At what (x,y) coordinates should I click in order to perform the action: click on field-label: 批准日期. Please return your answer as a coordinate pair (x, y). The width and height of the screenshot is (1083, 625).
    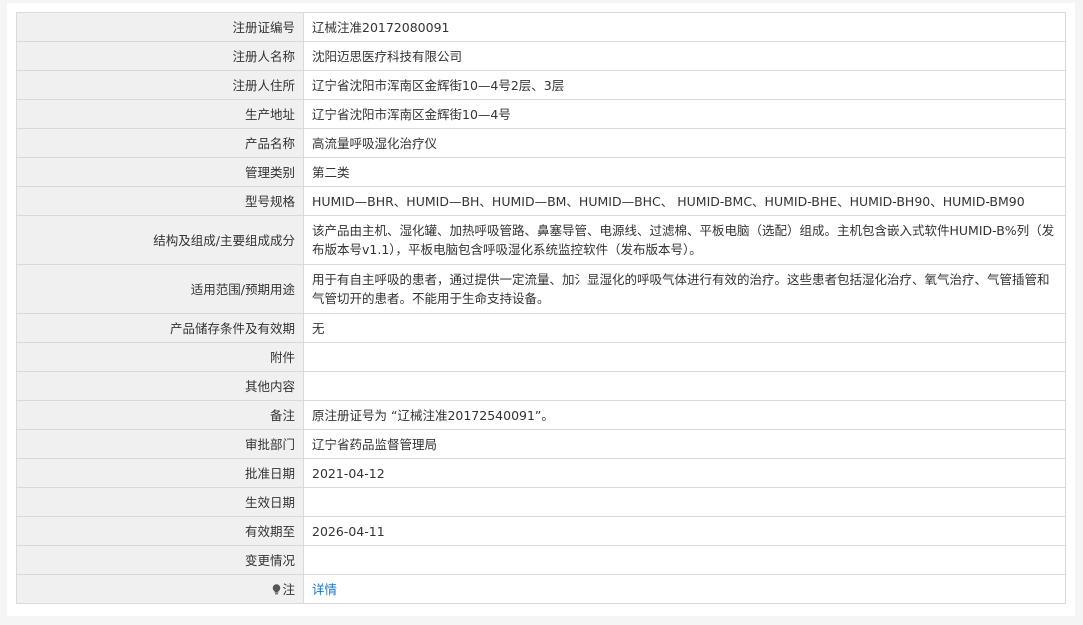
    Looking at the image, I should click on (160, 473).